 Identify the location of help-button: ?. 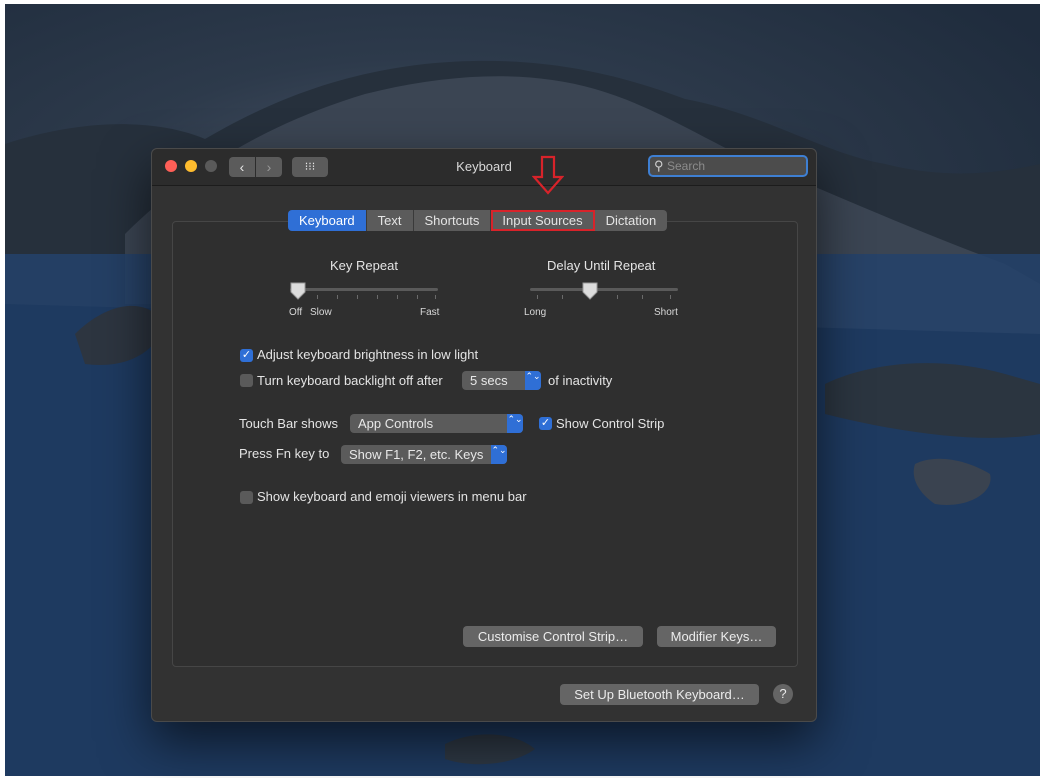
(783, 694).